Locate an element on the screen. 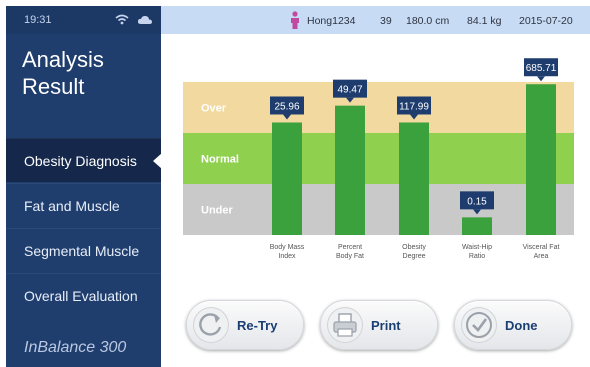  x-tick-label-4-0: Visceral Fat is located at coordinates (541, 247).